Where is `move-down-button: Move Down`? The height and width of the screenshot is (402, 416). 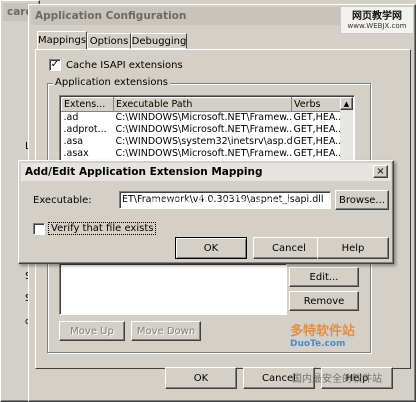 move-down-button: Move Down is located at coordinates (166, 331).